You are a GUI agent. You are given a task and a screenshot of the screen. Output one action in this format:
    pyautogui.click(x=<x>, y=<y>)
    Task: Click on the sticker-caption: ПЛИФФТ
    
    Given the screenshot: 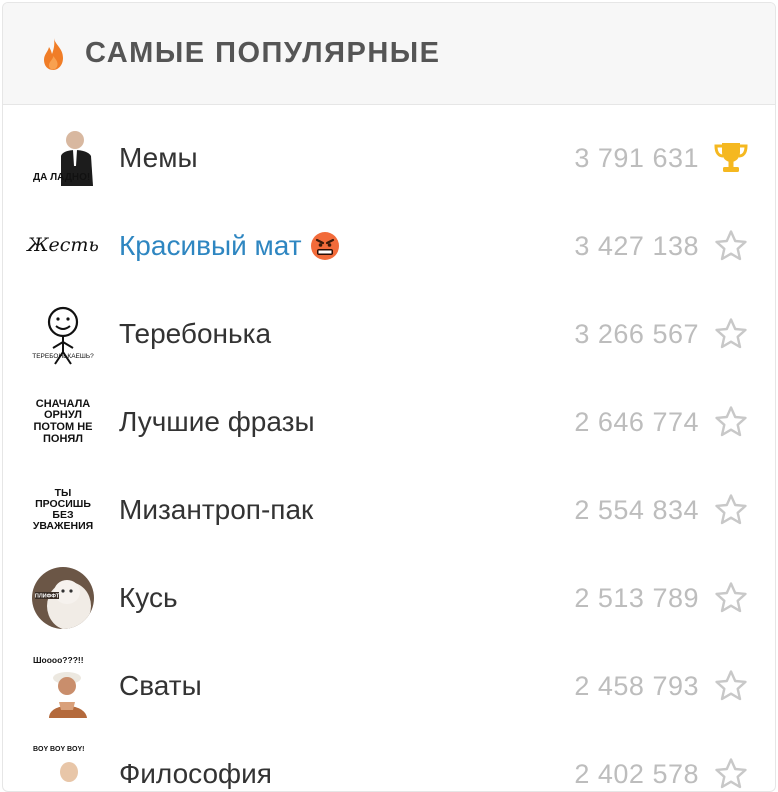 What is the action you would take?
    pyautogui.click(x=47, y=597)
    